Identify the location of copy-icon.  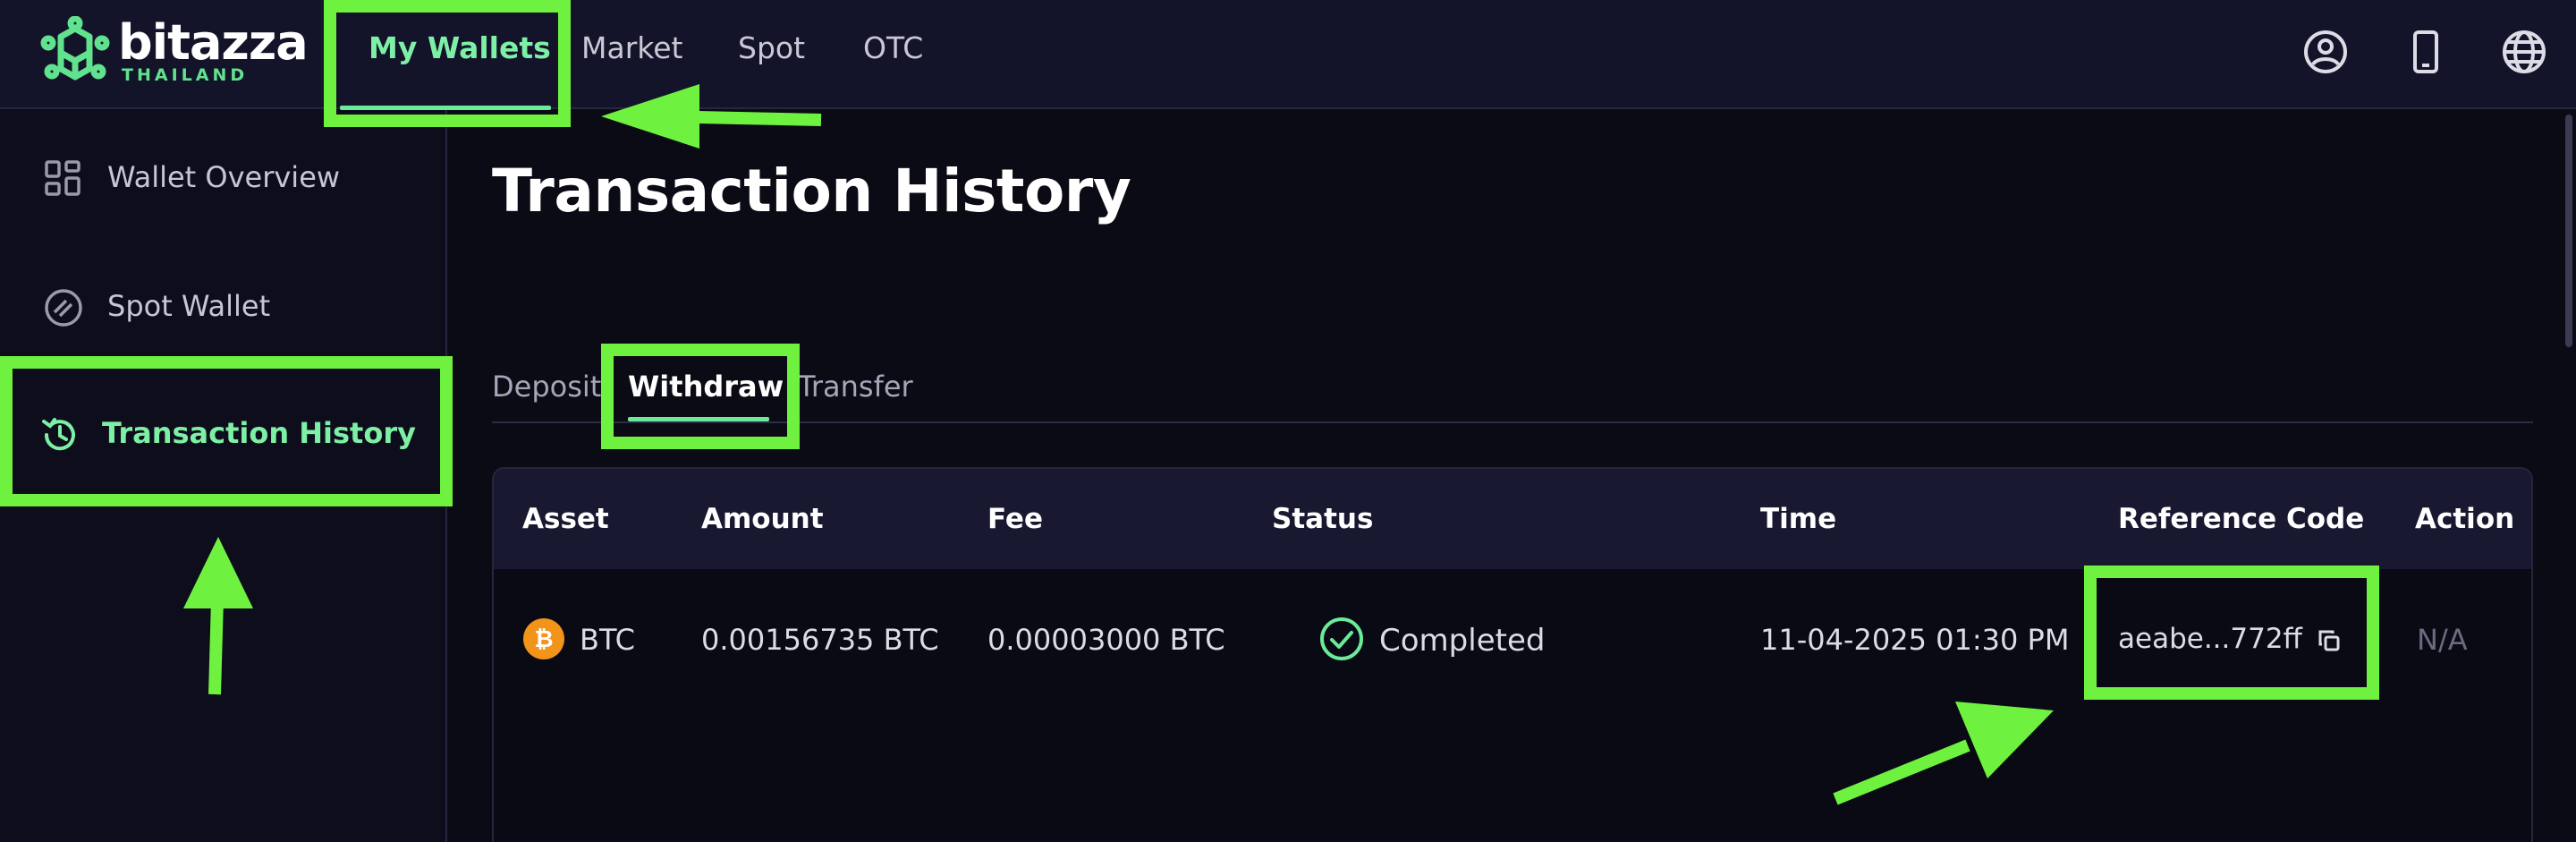
(2329, 640).